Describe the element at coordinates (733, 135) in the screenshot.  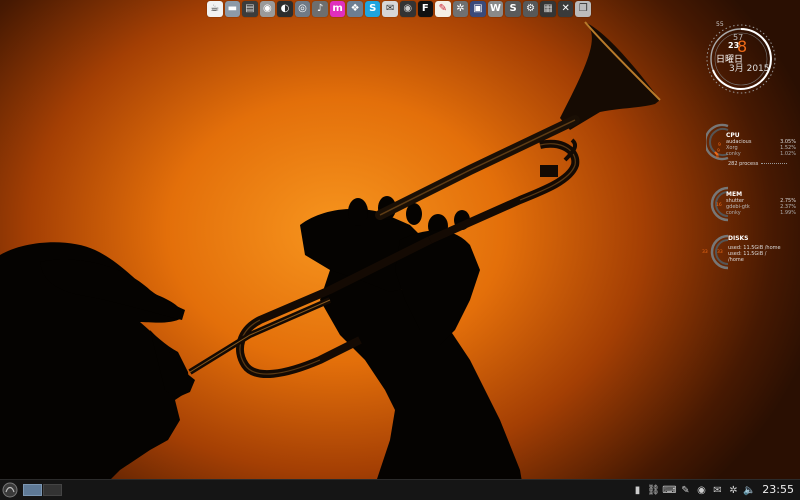
I see `cpu-title: CPU` at that location.